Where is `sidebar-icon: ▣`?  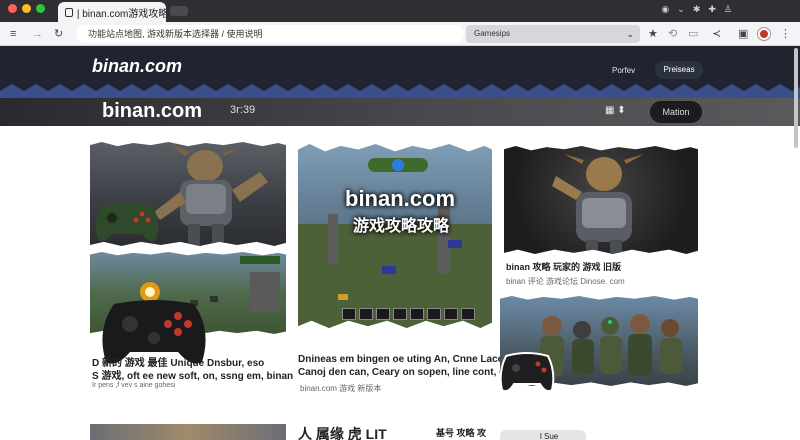
sidebar-icon: ▣ is located at coordinates (743, 34).